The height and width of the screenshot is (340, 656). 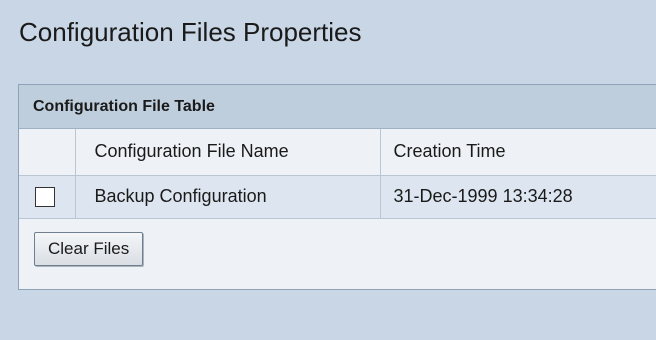 What do you see at coordinates (518, 152) in the screenshot?
I see `creation-time-column-header: Creation Time` at bounding box center [518, 152].